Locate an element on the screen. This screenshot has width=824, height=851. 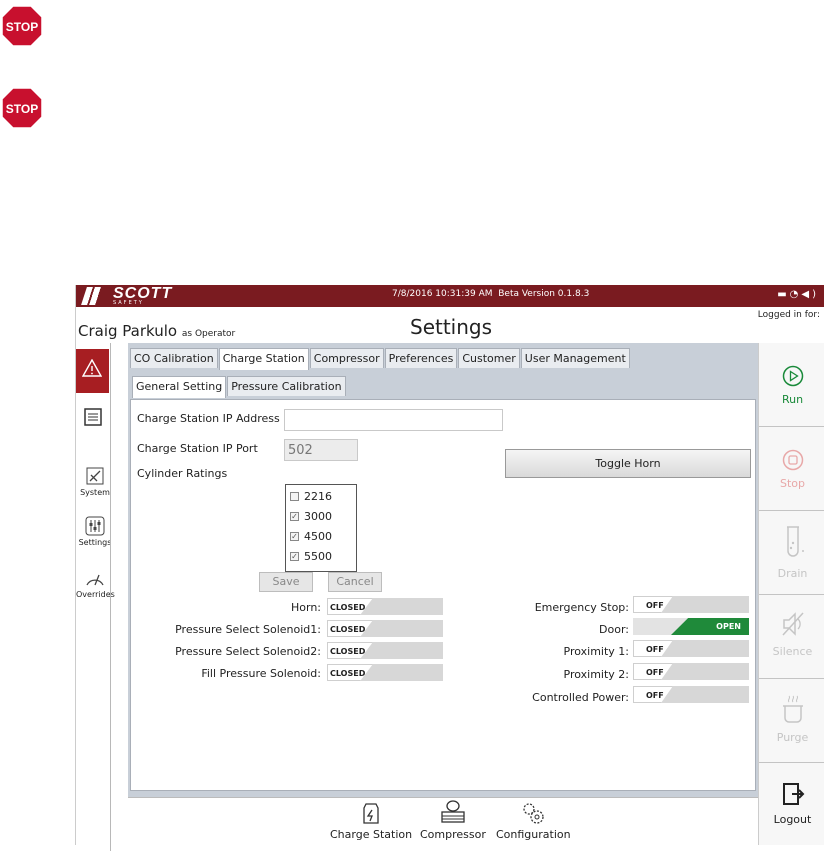
version: Beta Version 0.1.8.3 is located at coordinates (544, 294).